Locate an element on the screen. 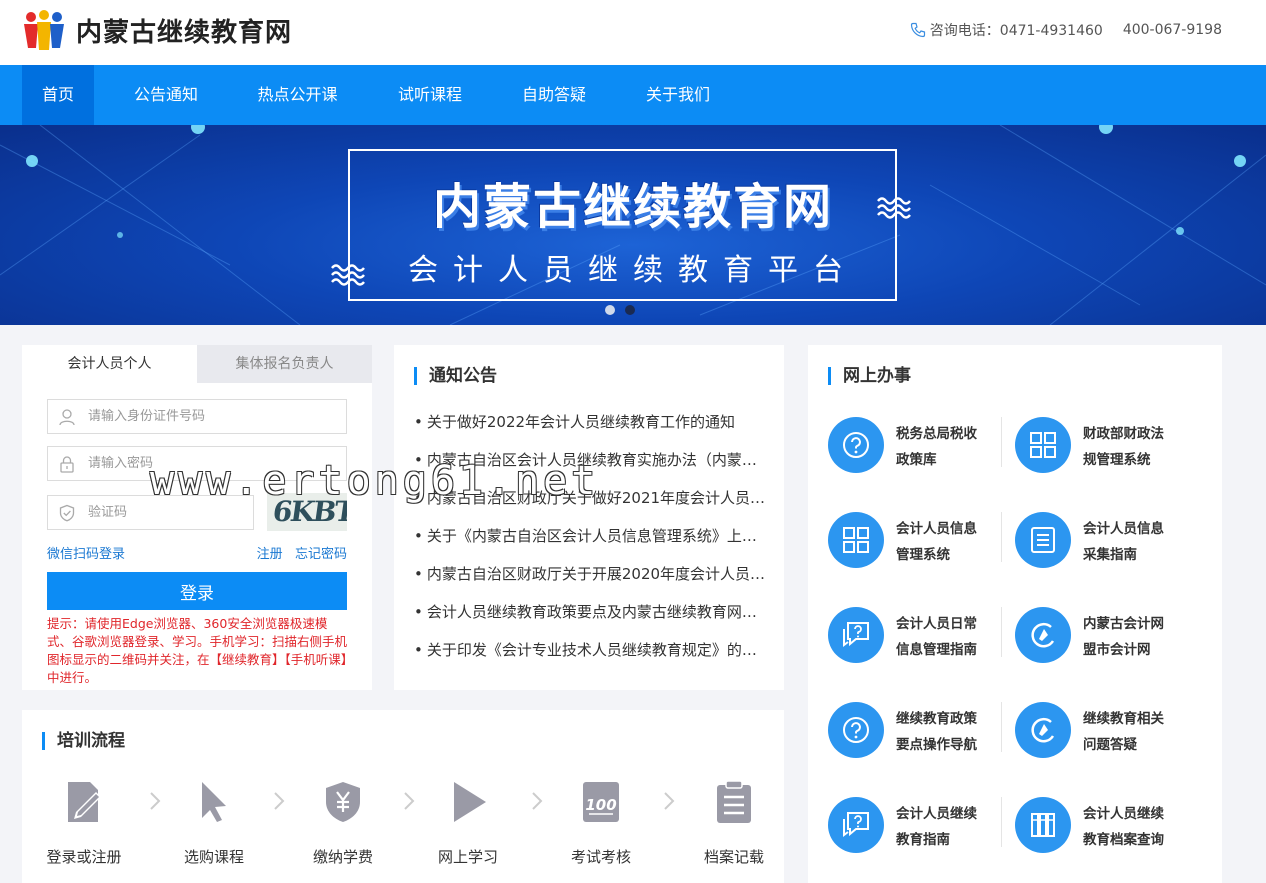 This screenshot has width=1266, height=883. contact-phone-1: 咨询电话：0471-4931460 is located at coordinates (1016, 31).